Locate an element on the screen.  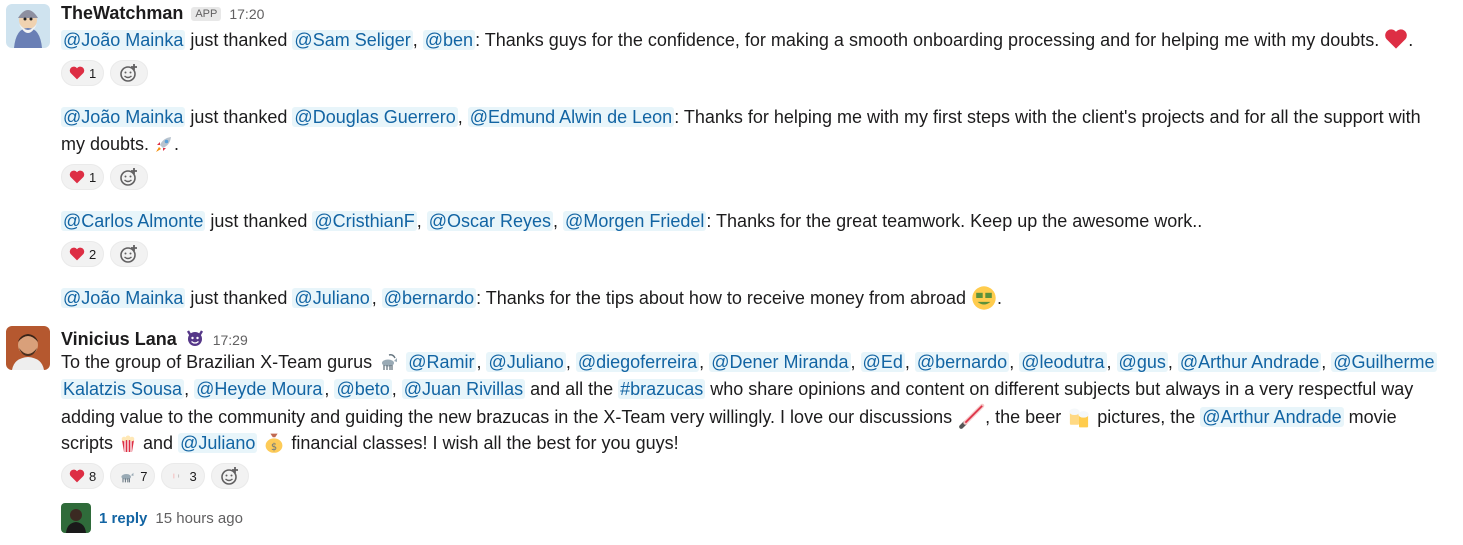
popcorn-emoji is located at coordinates (128, 443).